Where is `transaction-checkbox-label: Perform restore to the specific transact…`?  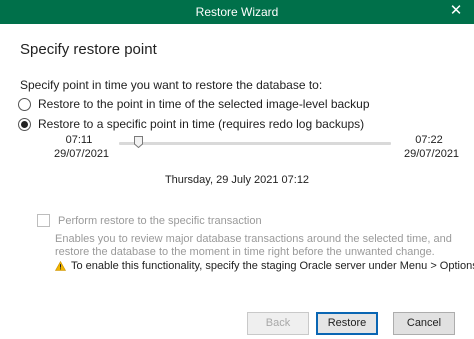
transaction-checkbox-label: Perform restore to the specific transact… is located at coordinates (160, 220).